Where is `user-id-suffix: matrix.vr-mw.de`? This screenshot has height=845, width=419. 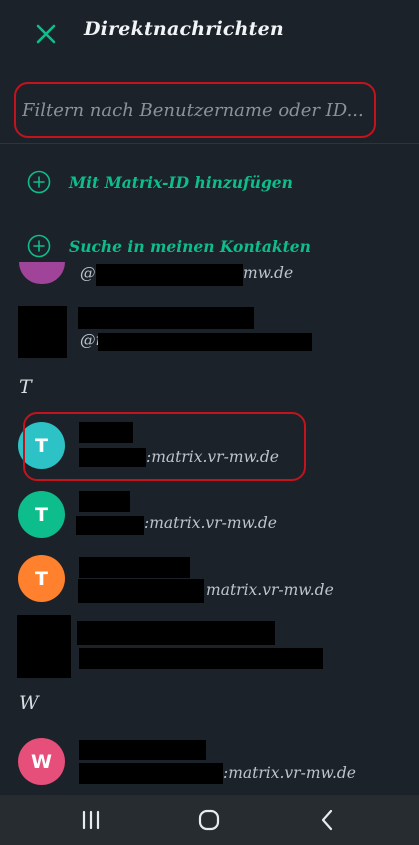
user-id-suffix: matrix.vr-mw.de is located at coordinates (270, 590).